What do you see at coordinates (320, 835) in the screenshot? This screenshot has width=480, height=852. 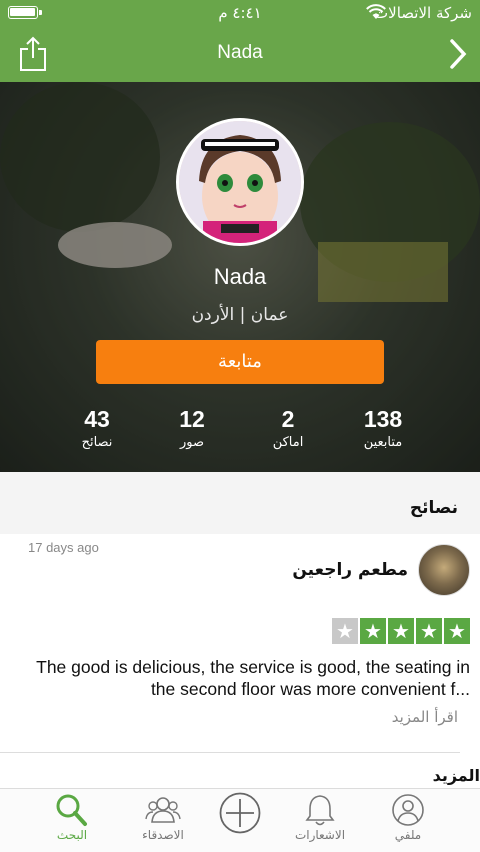 I see `tab-notifications-label: الاشعارات` at bounding box center [320, 835].